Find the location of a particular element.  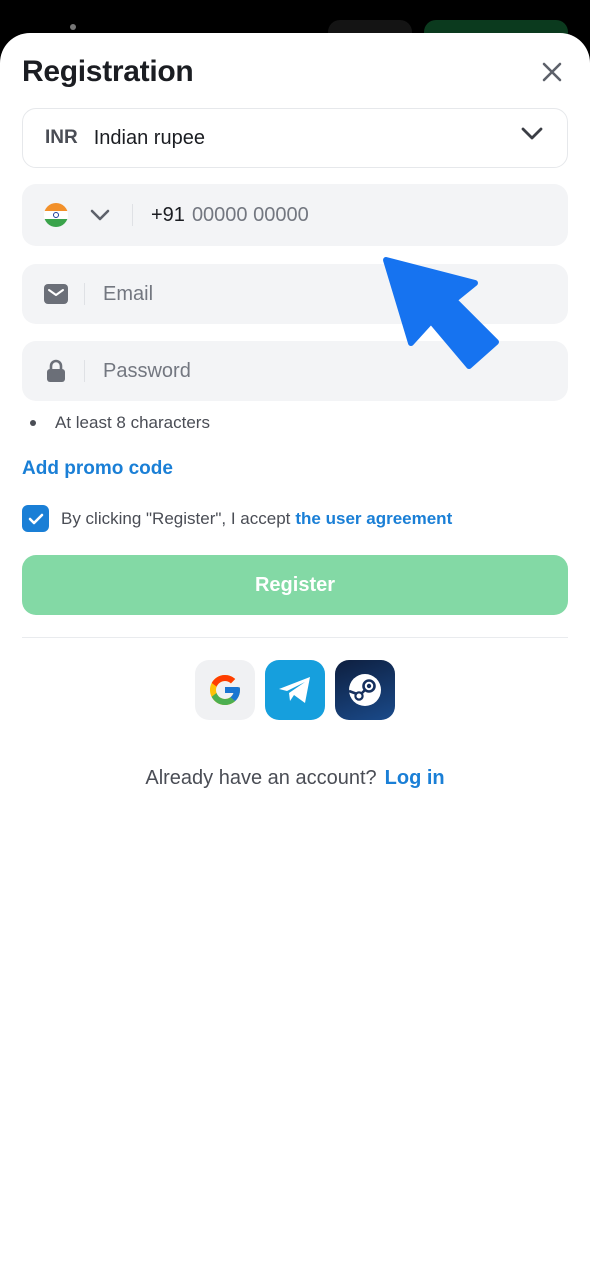

password-hint: At least 8 characters is located at coordinates (120, 423).